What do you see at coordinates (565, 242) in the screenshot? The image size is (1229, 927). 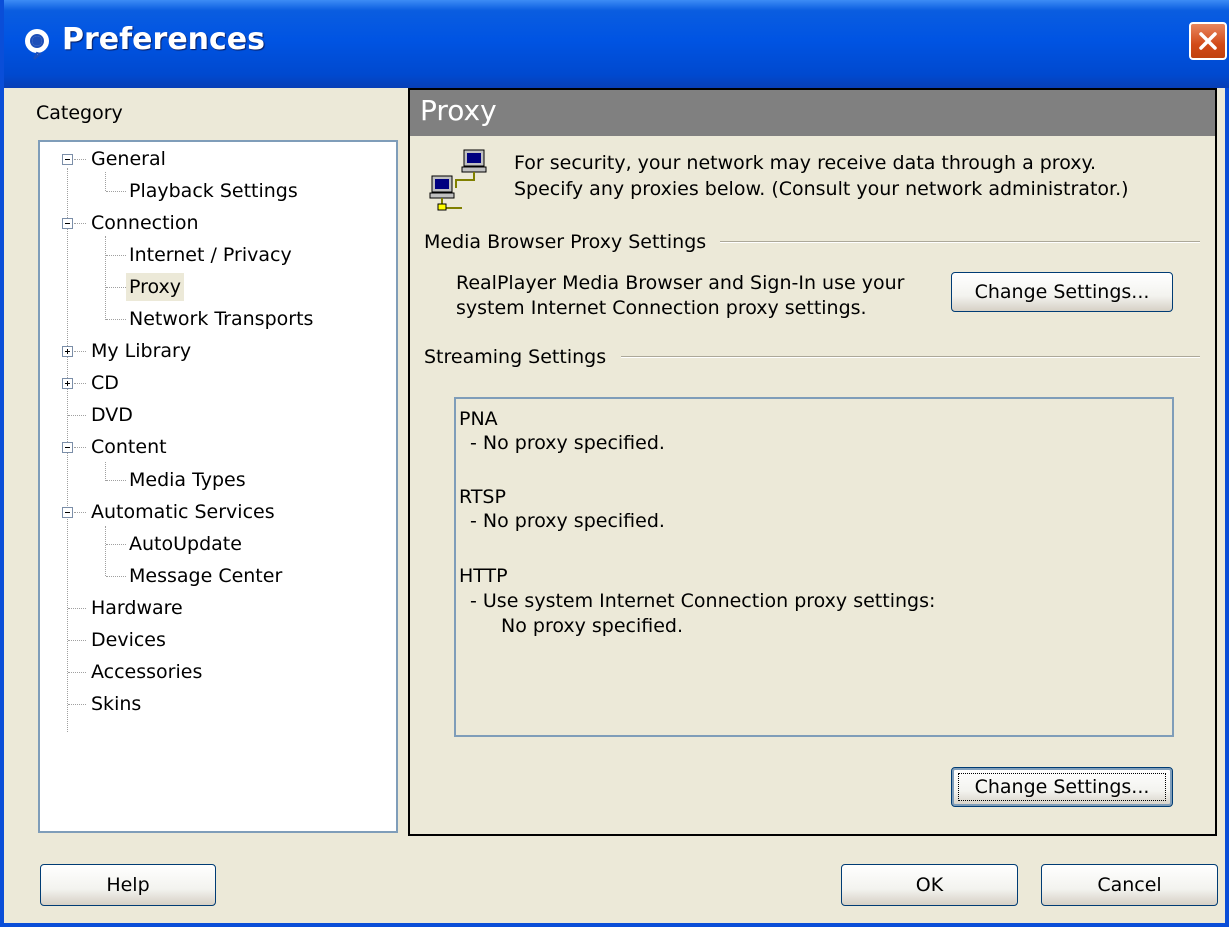 I see `media-browser-group-label: Media Browser Proxy Settings` at bounding box center [565, 242].